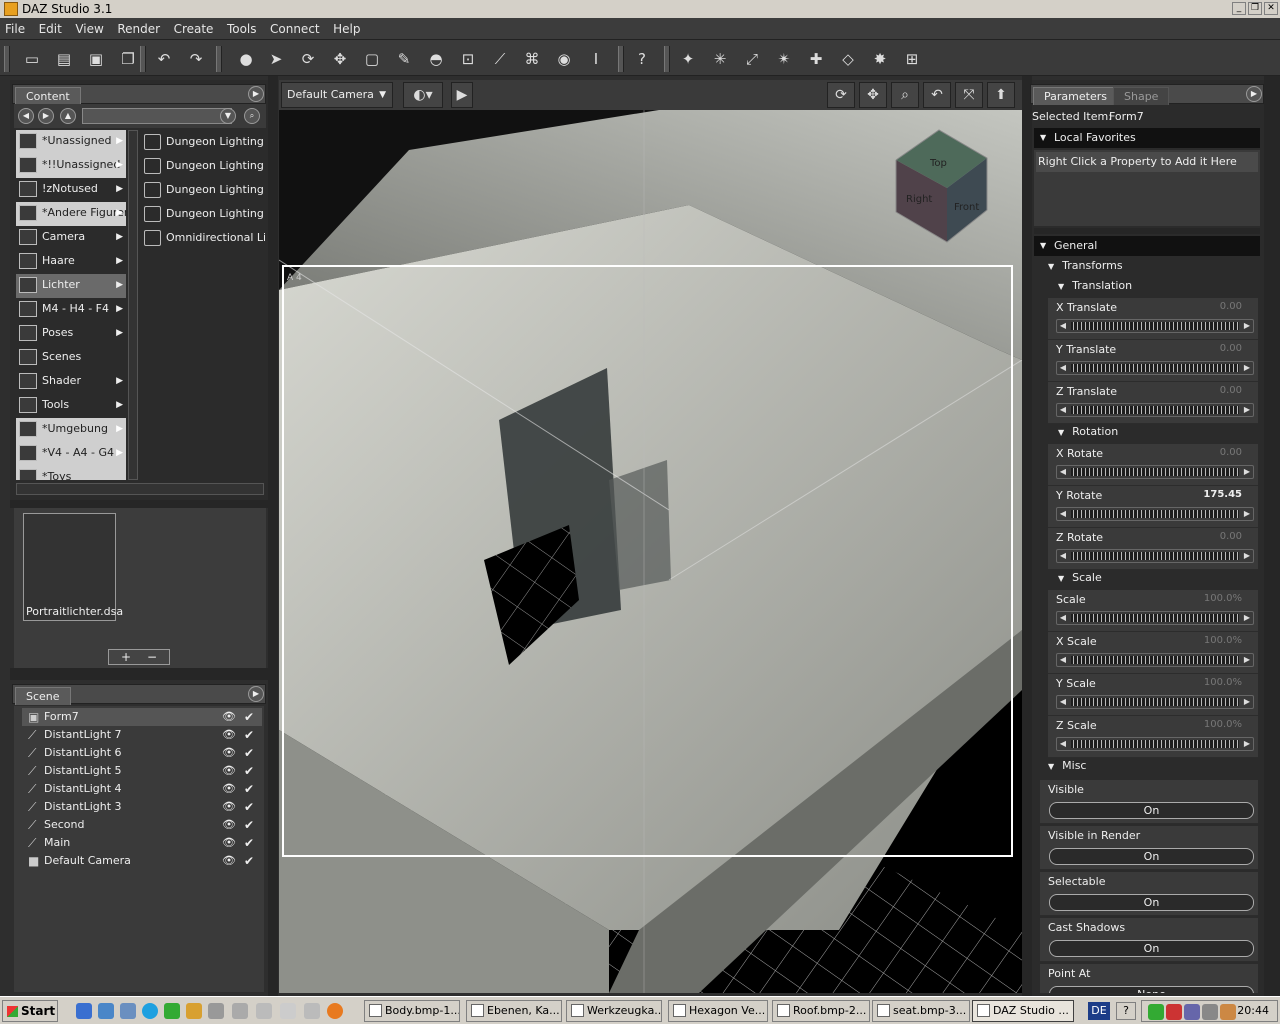  Describe the element at coordinates (252, 116) in the screenshot. I see `search-icon: ⌕` at that location.